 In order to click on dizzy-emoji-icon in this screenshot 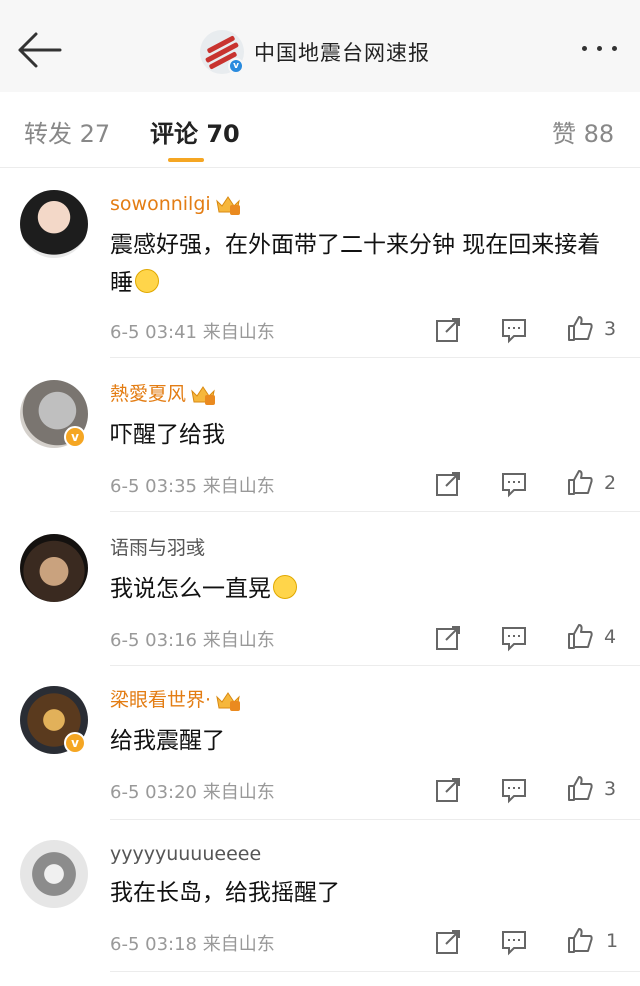, I will do `click(285, 587)`.